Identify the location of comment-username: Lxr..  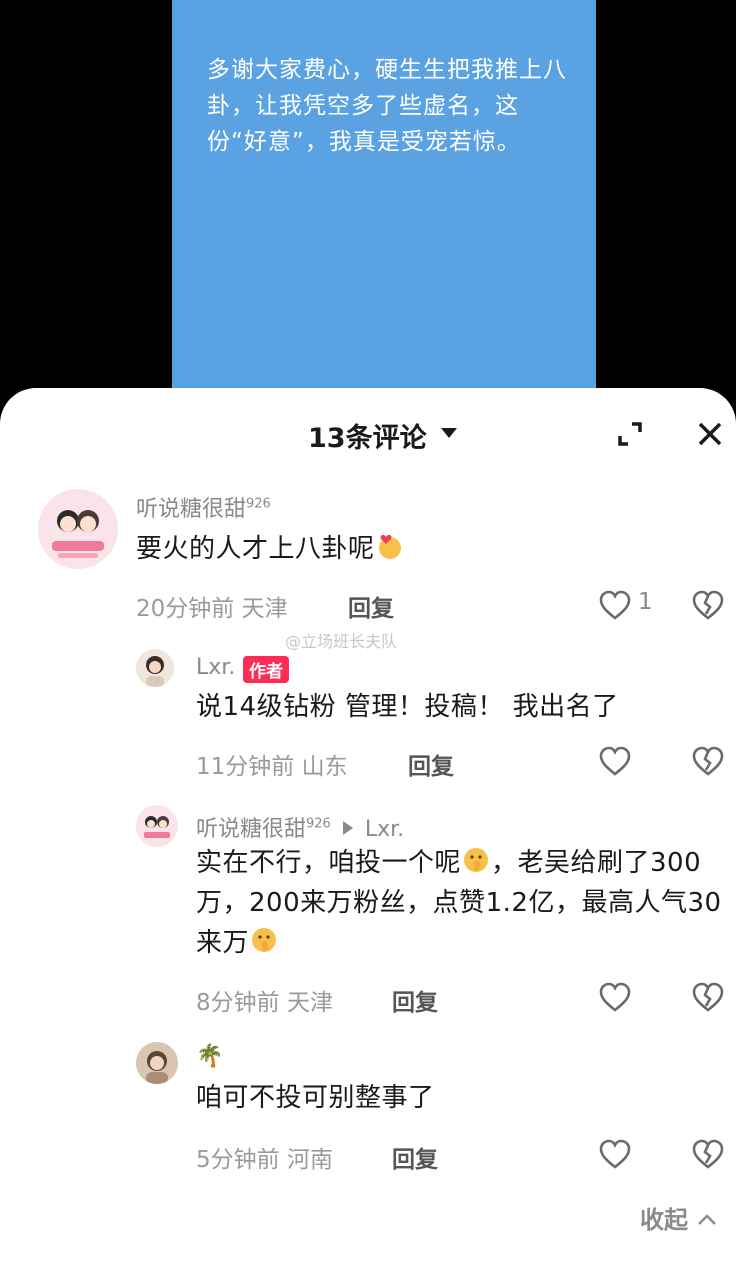
(215, 667).